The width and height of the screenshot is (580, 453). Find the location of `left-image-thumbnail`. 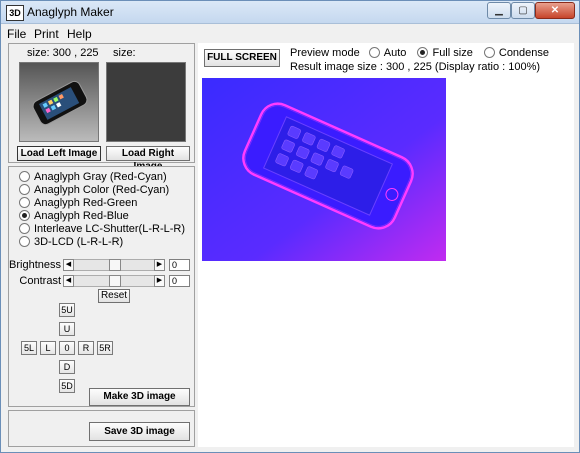

left-image-thumbnail is located at coordinates (59, 102).